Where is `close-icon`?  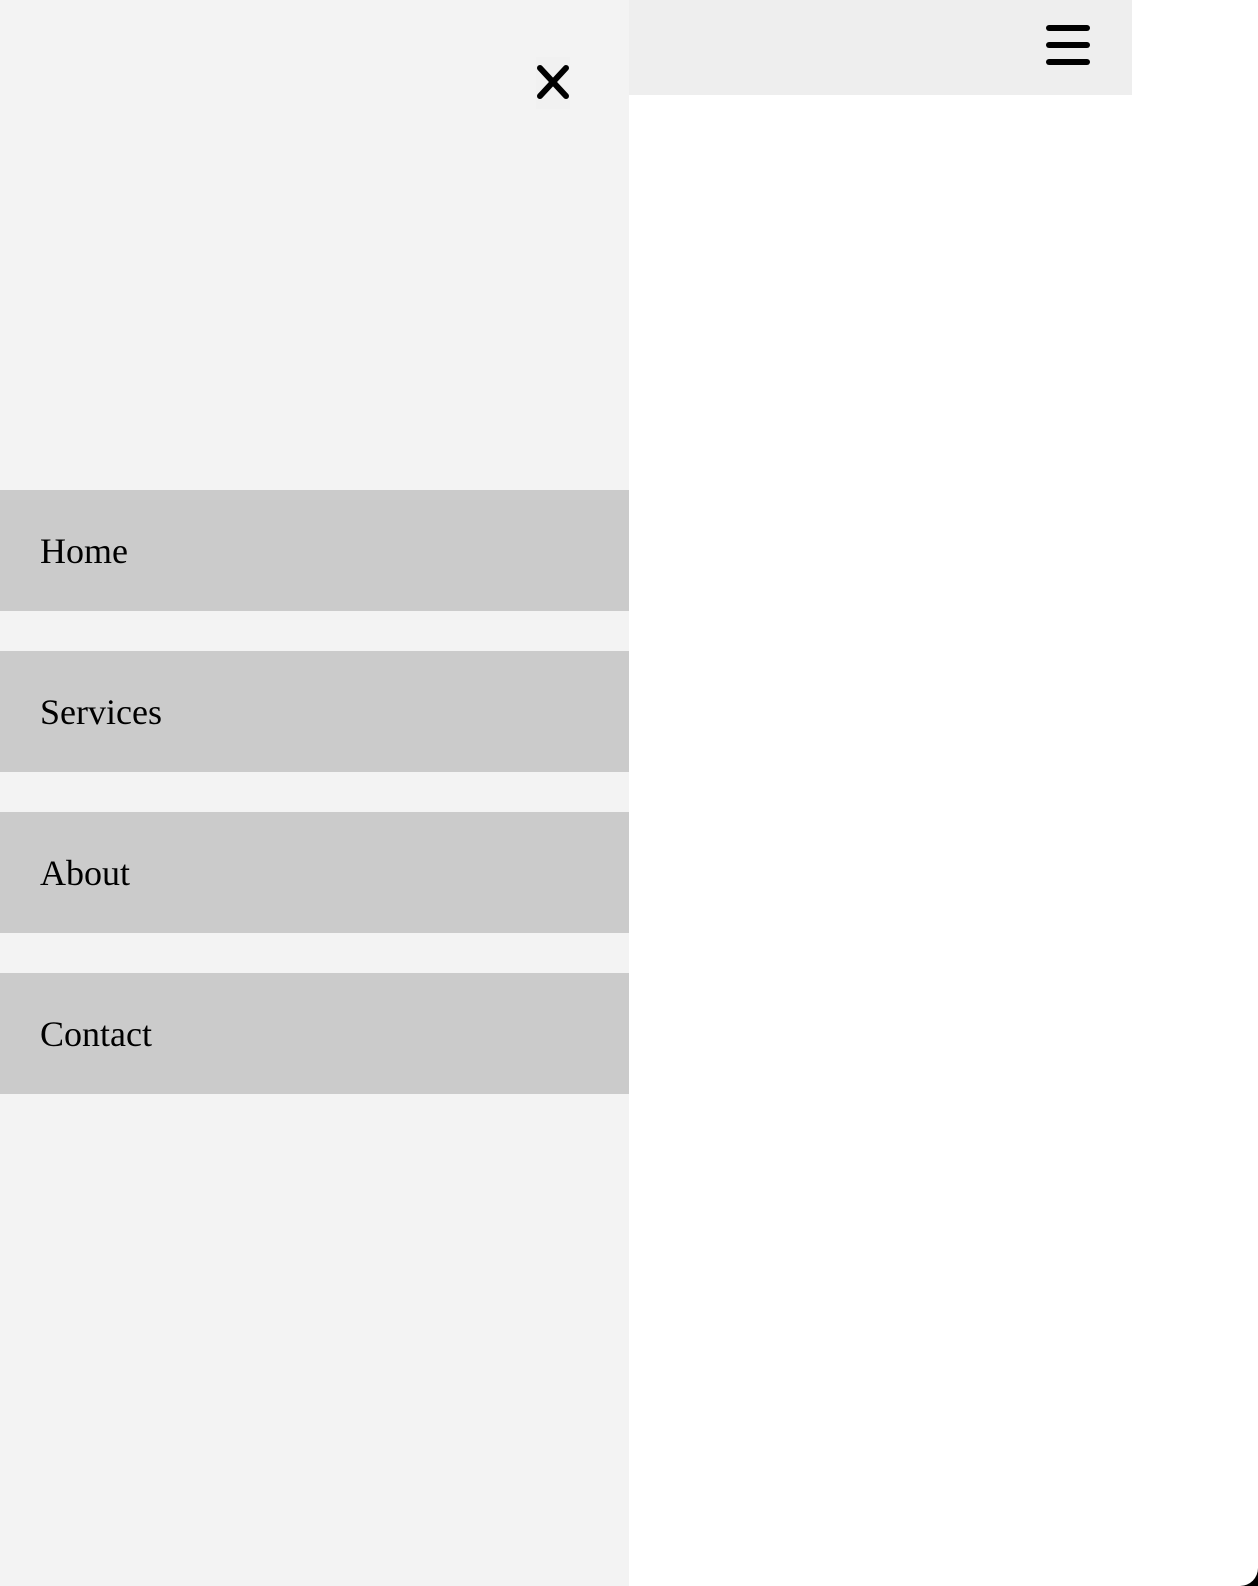
close-icon is located at coordinates (553, 82).